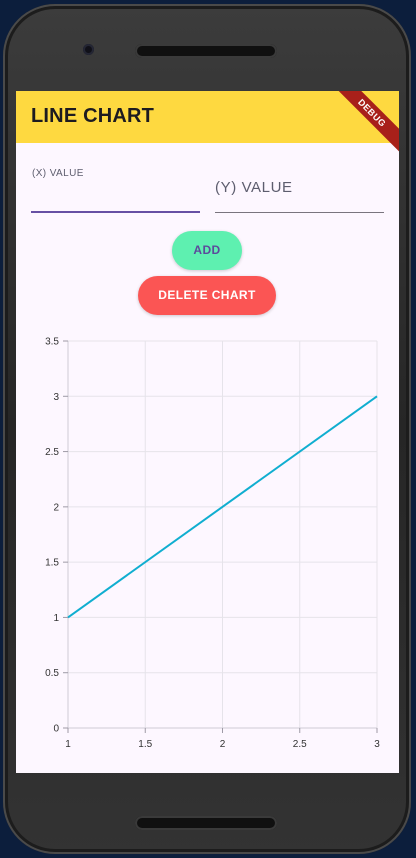 The width and height of the screenshot is (416, 858). I want to click on y-value-underline, so click(299, 212).